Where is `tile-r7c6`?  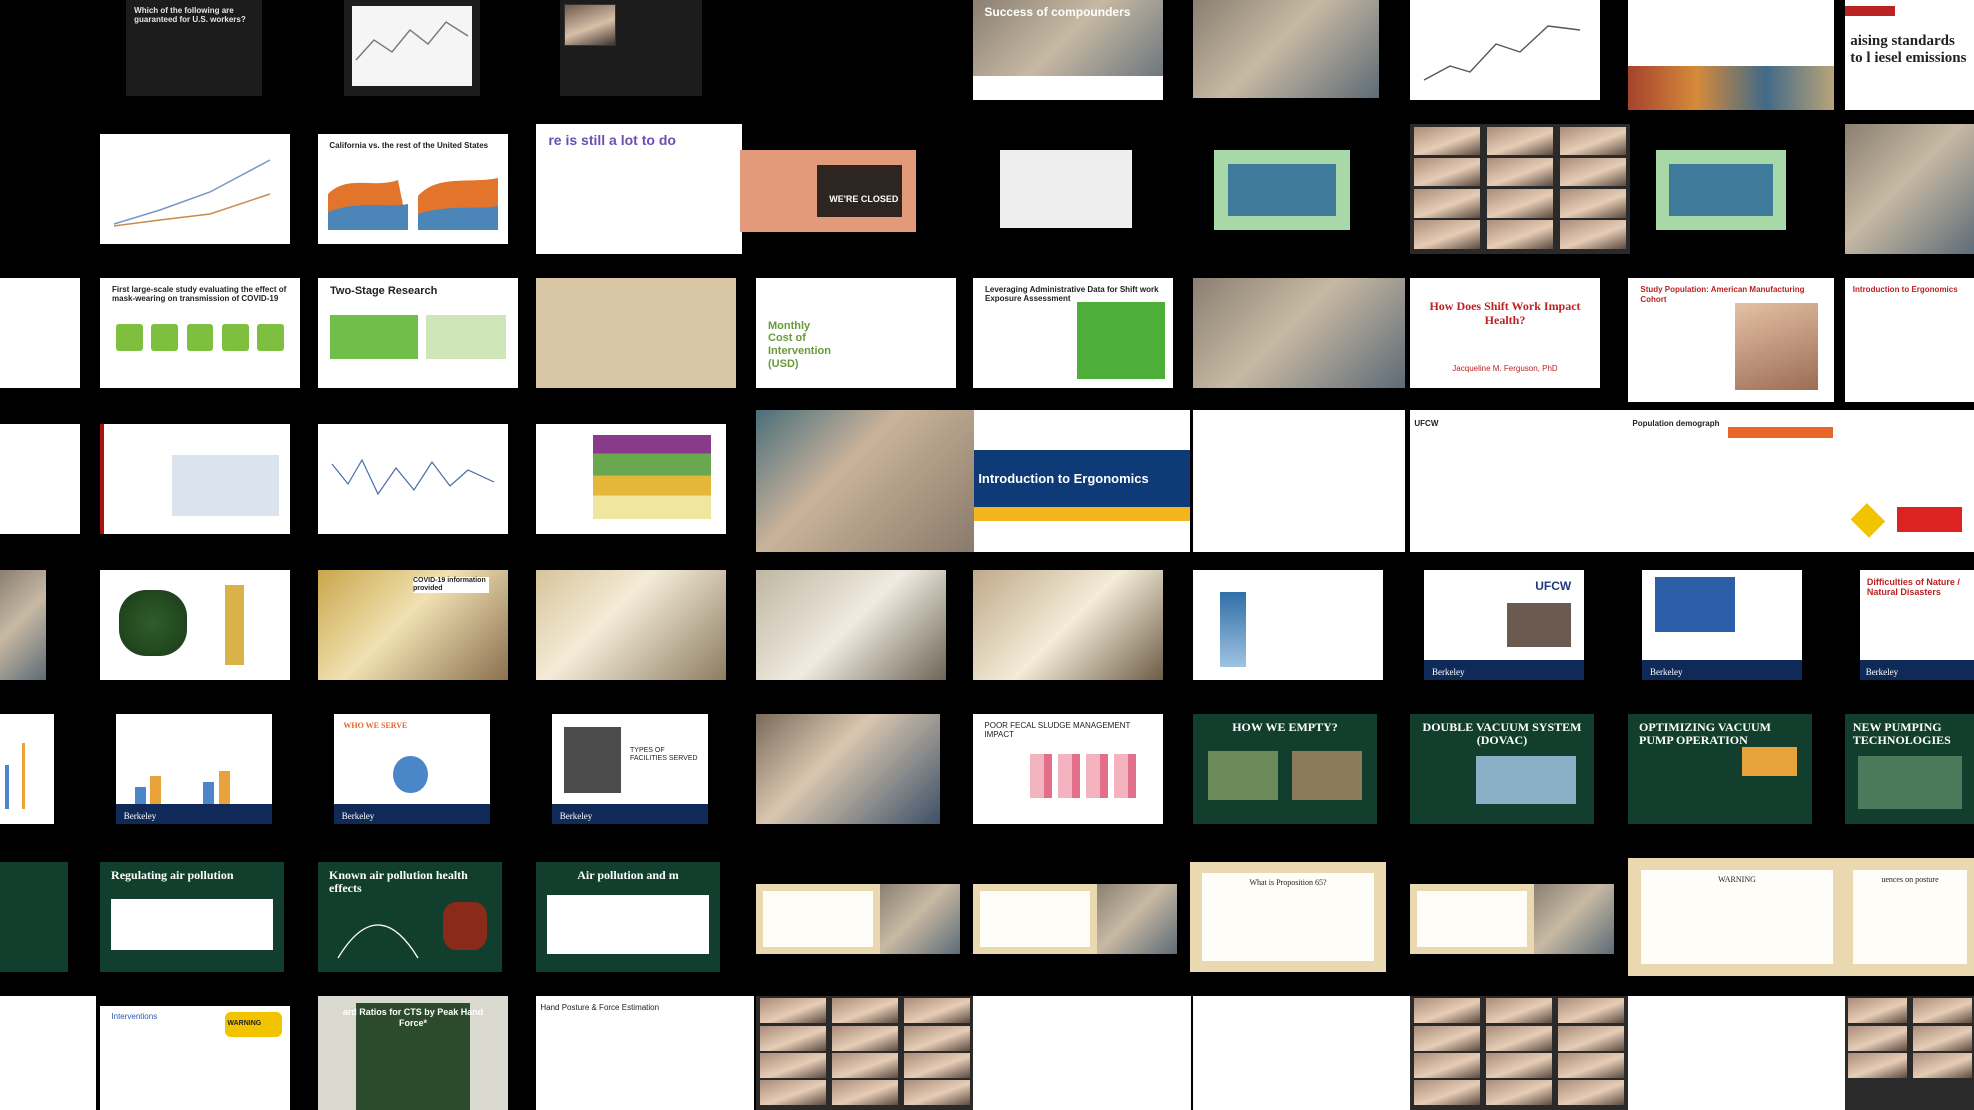 tile-r7c6 is located at coordinates (1035, 919).